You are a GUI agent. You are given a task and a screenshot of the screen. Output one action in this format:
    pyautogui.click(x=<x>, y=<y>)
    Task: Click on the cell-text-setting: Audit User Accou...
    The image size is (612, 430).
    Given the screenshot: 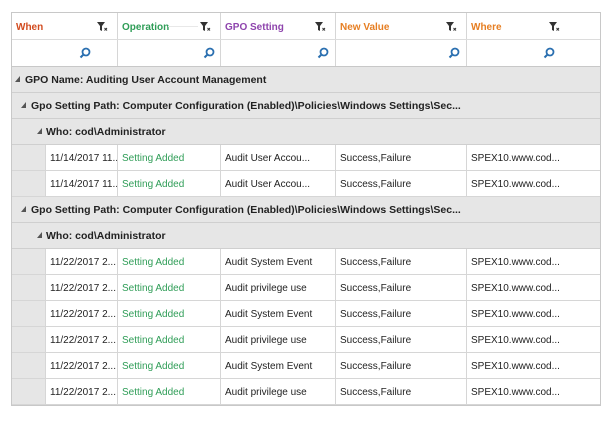 What is the action you would take?
    pyautogui.click(x=268, y=158)
    